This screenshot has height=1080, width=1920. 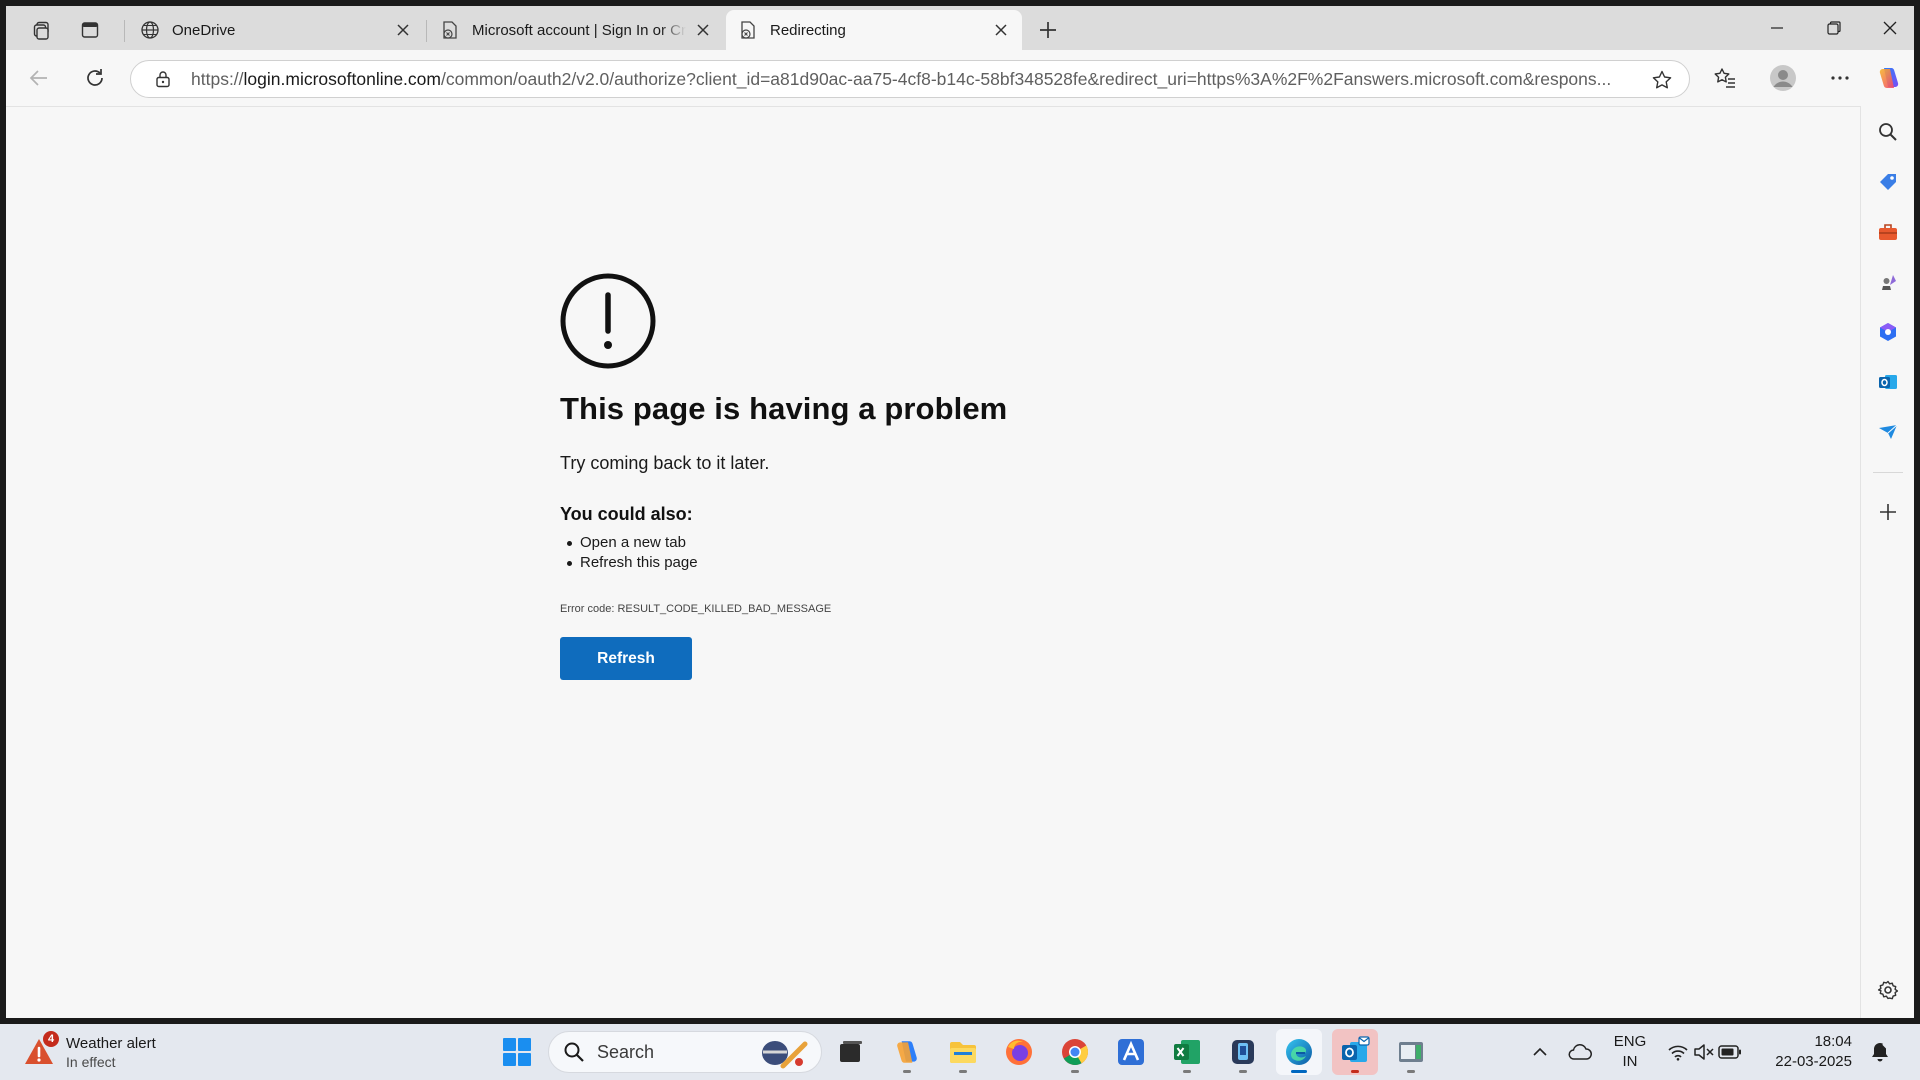 I want to click on weather-alert-badge: 4, so click(x=51, y=1039).